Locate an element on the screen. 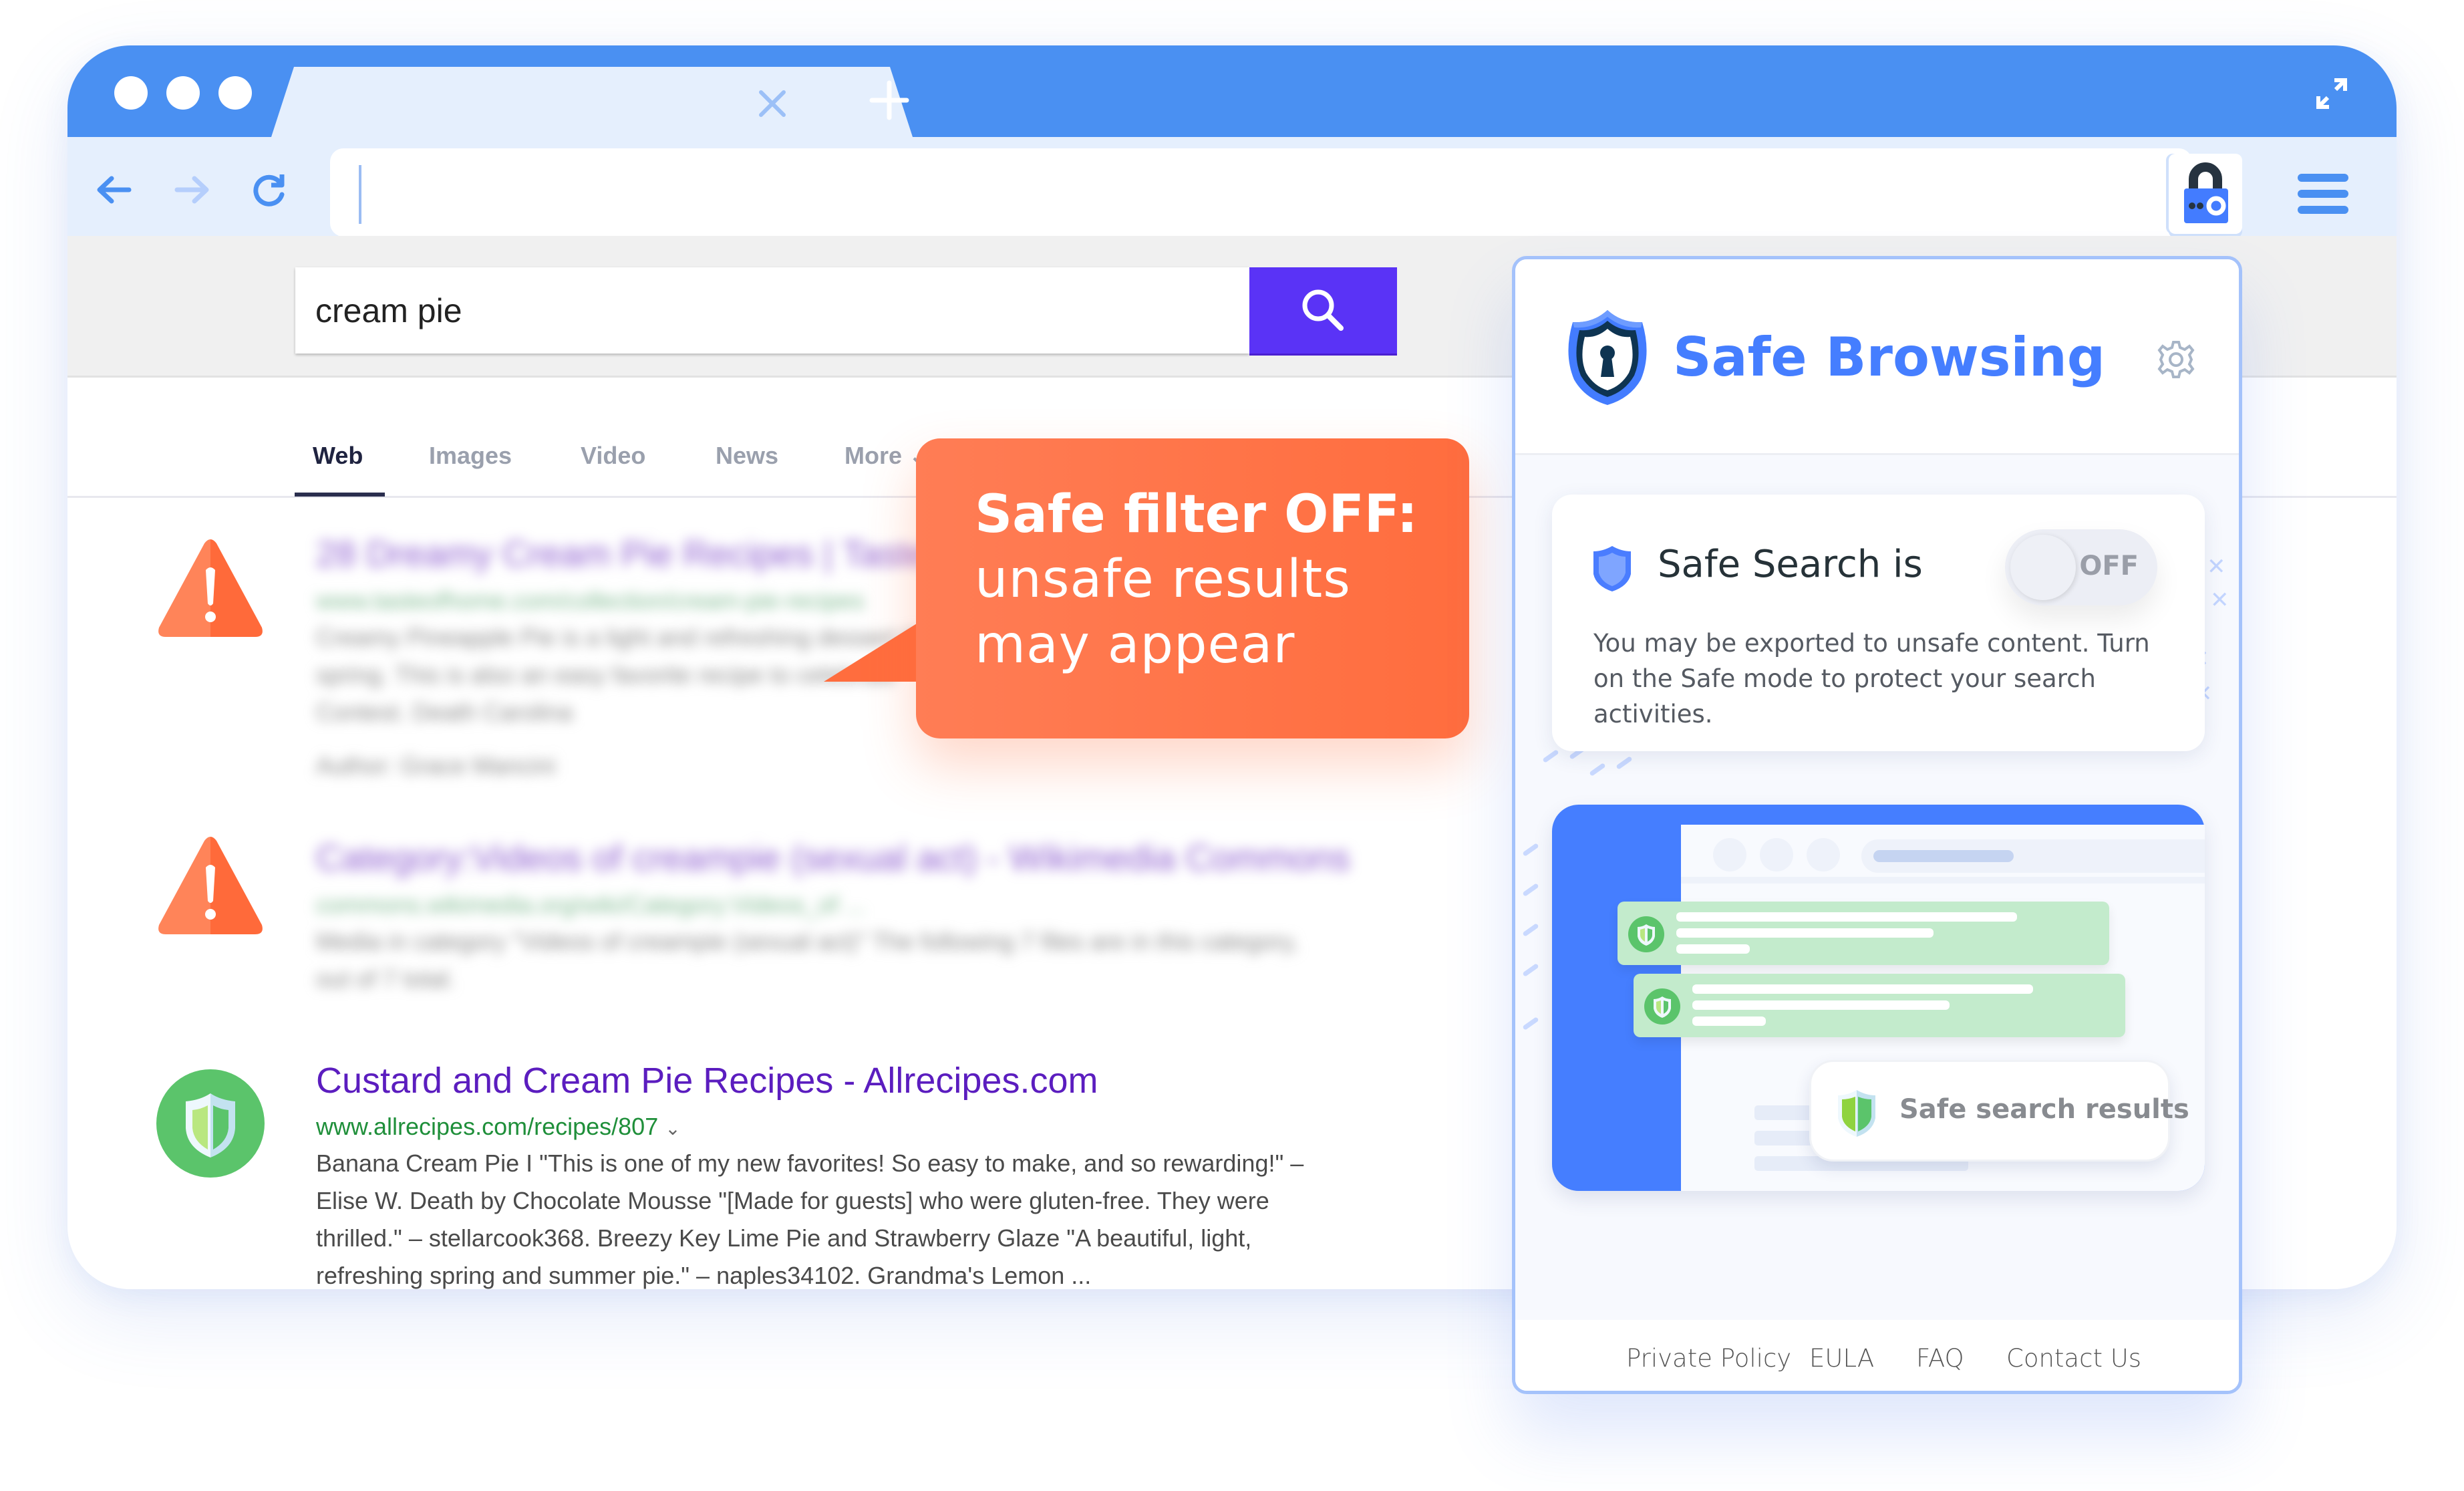 This screenshot has height=1491, width=2464. chevron-down-icon: ⌄ is located at coordinates (672, 1128).